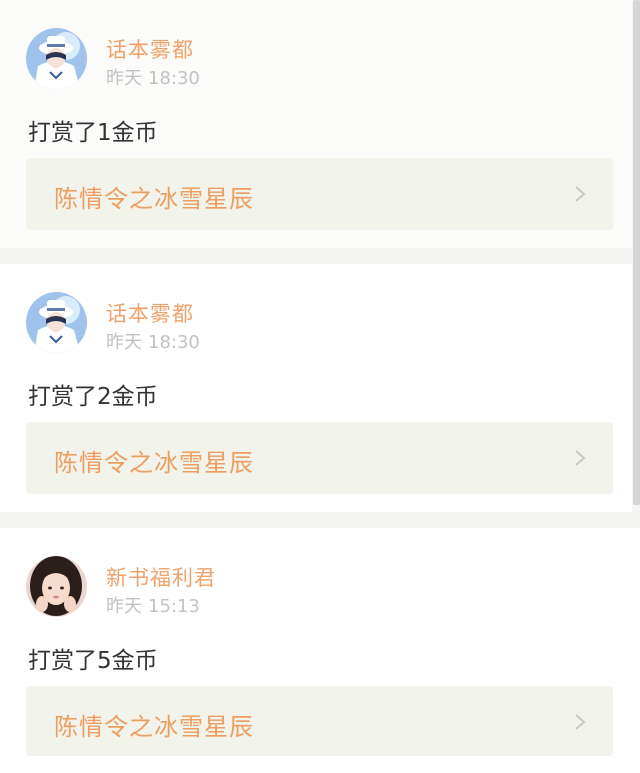  I want to click on username: 新书福利君, so click(161, 577).